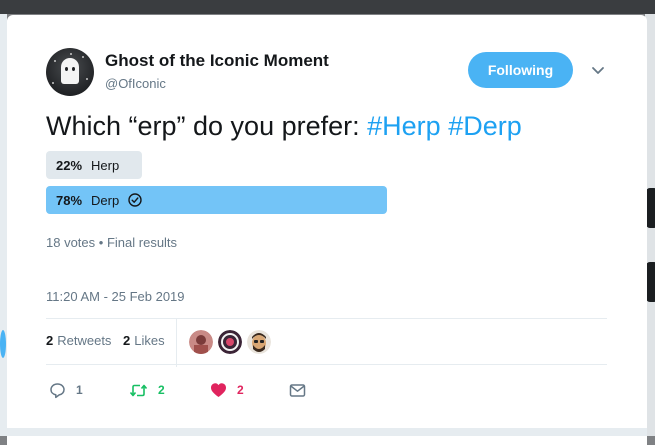 The height and width of the screenshot is (445, 655). What do you see at coordinates (138, 390) in the screenshot?
I see `retweet-icon` at bounding box center [138, 390].